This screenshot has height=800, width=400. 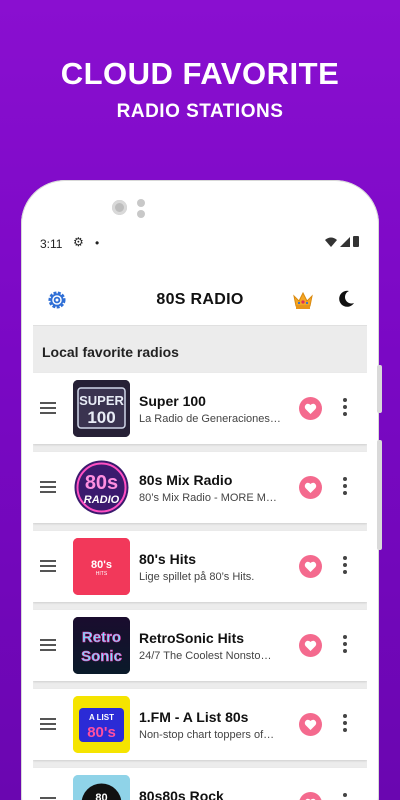 I want to click on svg-text: SUPER, so click(x=101, y=400).